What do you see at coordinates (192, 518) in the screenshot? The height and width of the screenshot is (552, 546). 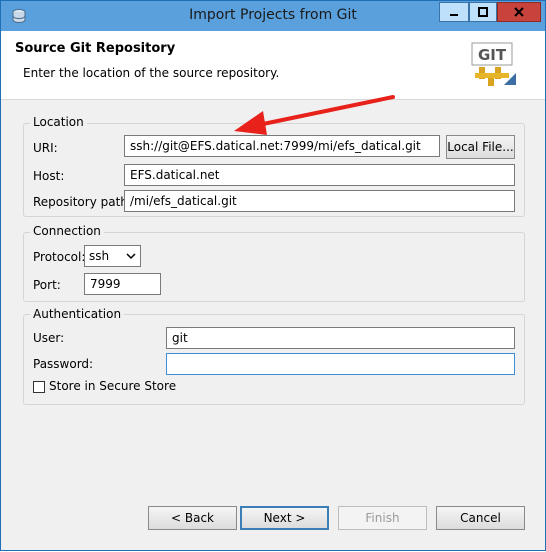 I see `back-button: < Back` at bounding box center [192, 518].